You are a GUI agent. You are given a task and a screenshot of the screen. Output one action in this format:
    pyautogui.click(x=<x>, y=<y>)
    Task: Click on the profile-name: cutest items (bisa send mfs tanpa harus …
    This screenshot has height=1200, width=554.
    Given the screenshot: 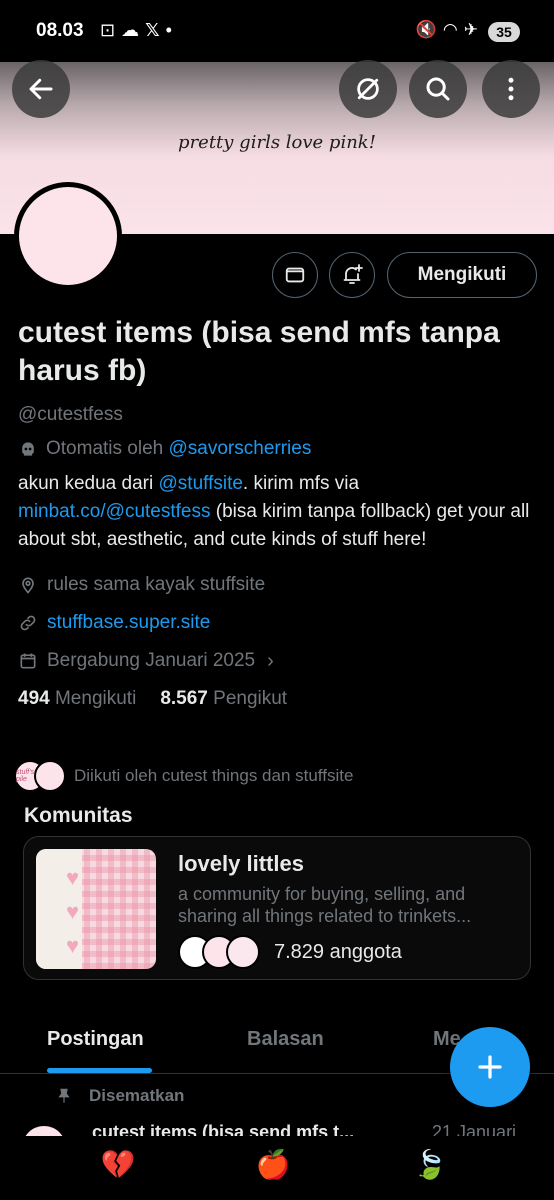 What is the action you would take?
    pyautogui.click(x=259, y=351)
    